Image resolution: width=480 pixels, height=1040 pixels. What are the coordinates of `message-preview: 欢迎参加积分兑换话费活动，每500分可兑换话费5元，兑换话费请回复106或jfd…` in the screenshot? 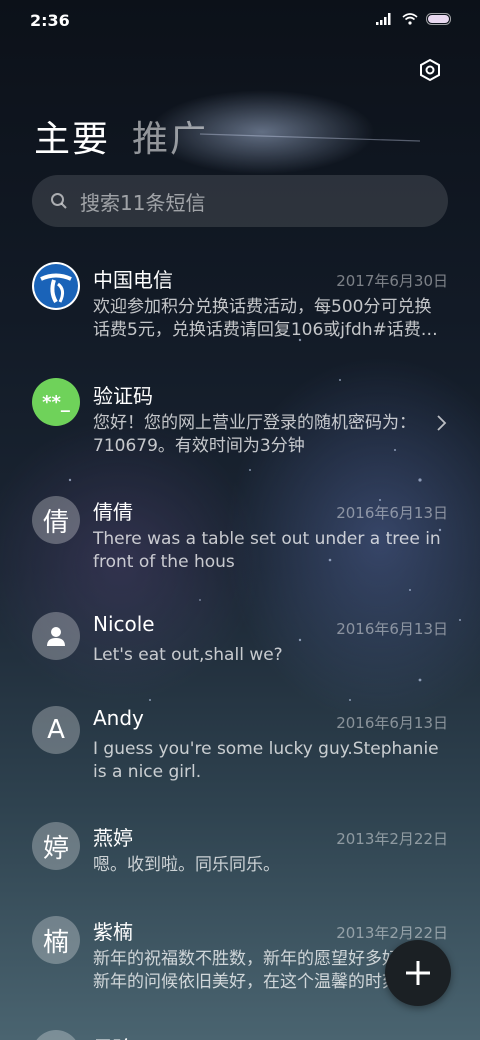 It's located at (265, 318).